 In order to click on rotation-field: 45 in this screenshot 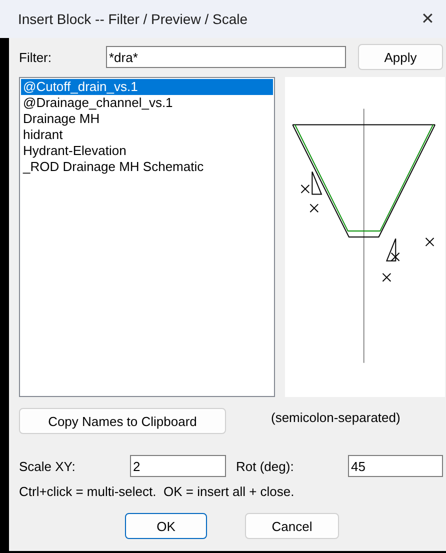, I will do `click(395, 466)`.